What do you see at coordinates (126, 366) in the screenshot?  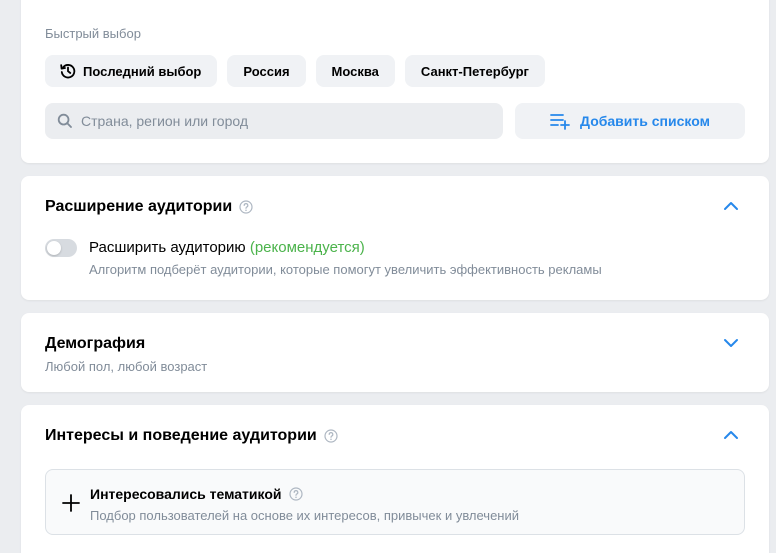 I see `demography-summary: Любой пол, любой возраст` at bounding box center [126, 366].